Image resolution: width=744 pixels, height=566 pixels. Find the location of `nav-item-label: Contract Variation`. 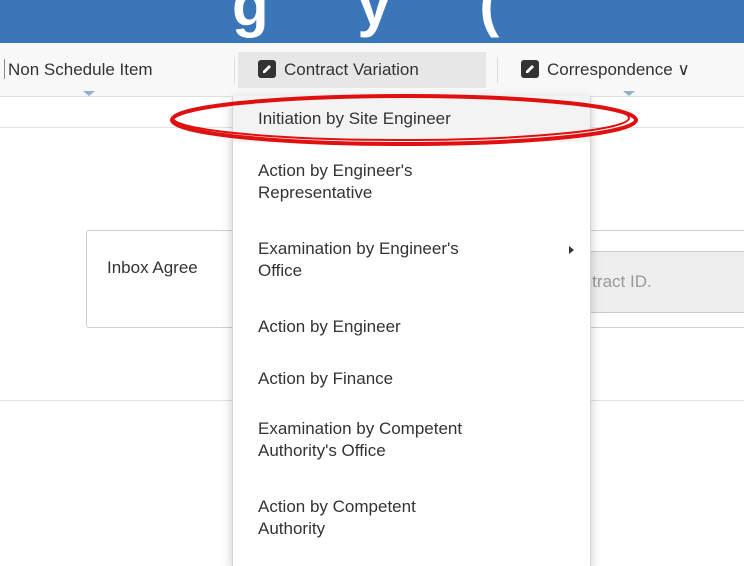

nav-item-label: Contract Variation is located at coordinates (351, 69).